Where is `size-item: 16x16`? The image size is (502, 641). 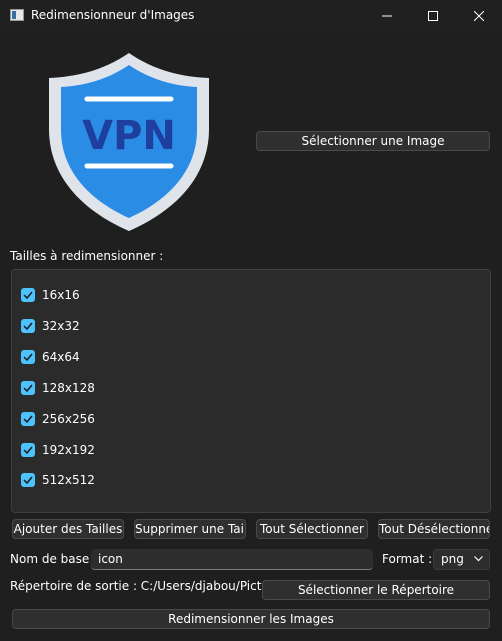
size-item: 16x16 is located at coordinates (50, 295).